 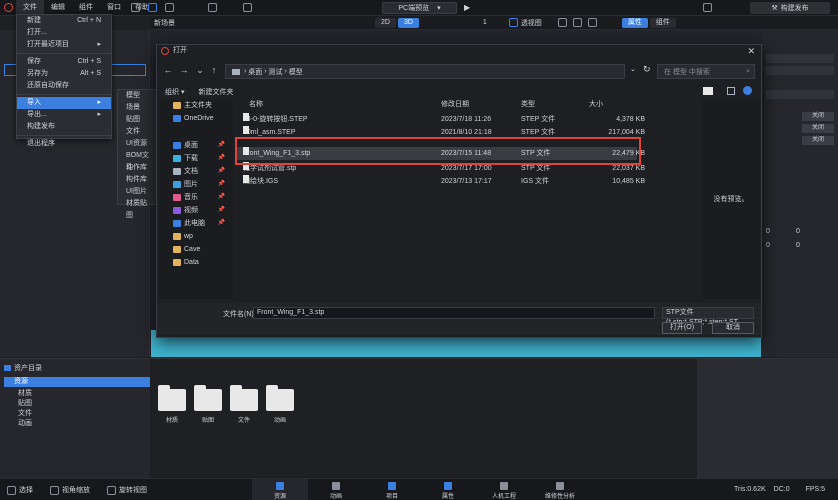 I want to click on light-icon, so click(x=577, y=22).